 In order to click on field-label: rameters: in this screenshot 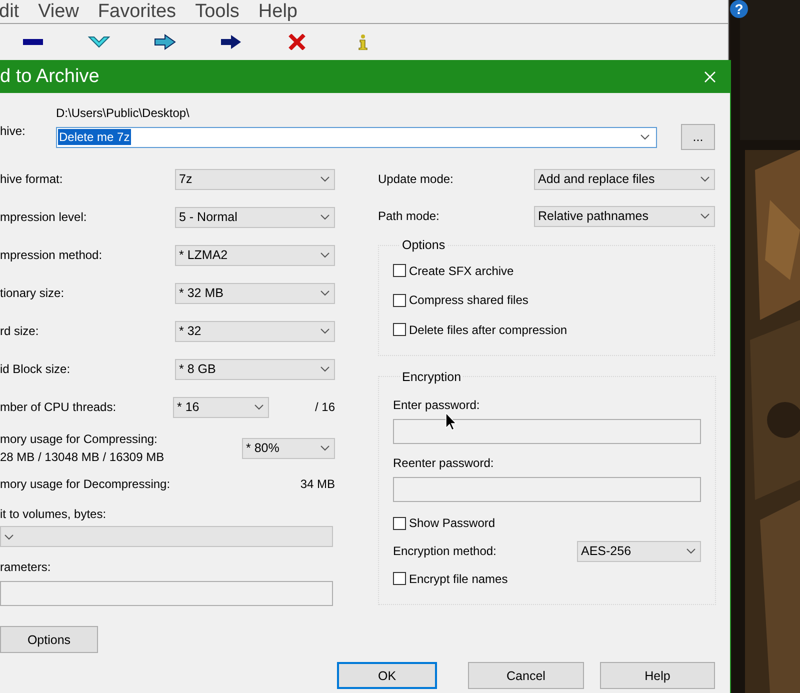, I will do `click(26, 567)`.